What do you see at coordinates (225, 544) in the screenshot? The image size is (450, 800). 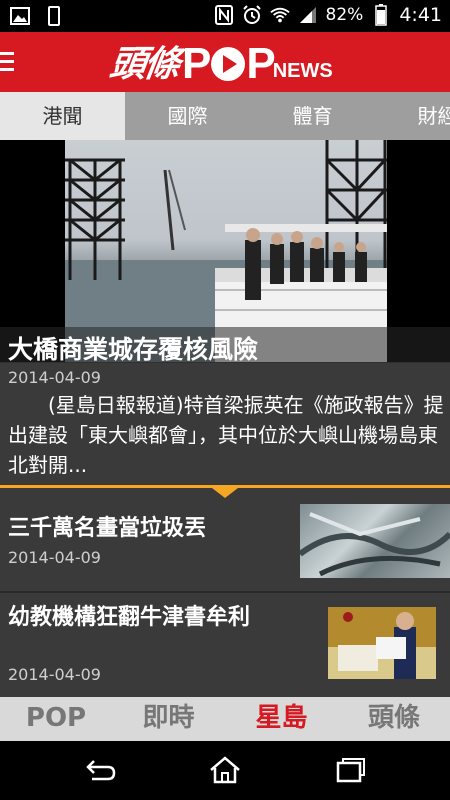 I see `list-item: 三千萬名畫當垃圾丟 2014-04-09` at bounding box center [225, 544].